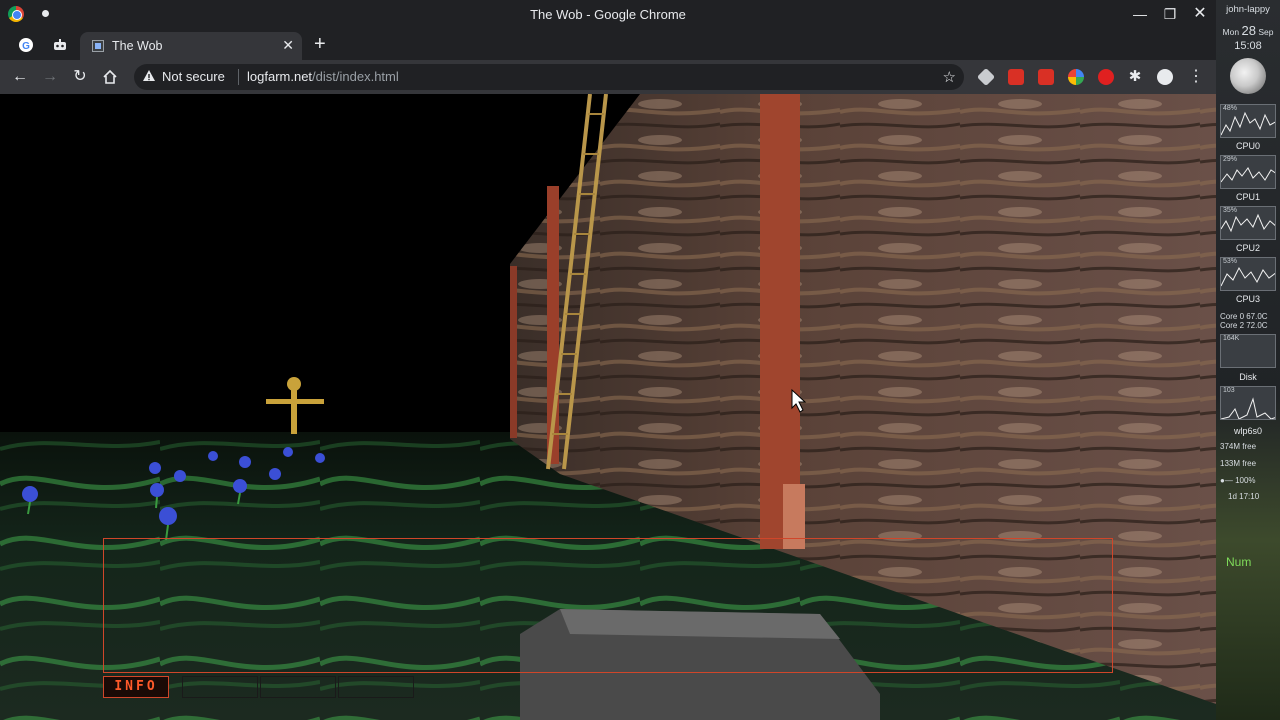 The height and width of the screenshot is (720, 1280). I want to click on date: Mon 28 Sep, so click(1248, 30).